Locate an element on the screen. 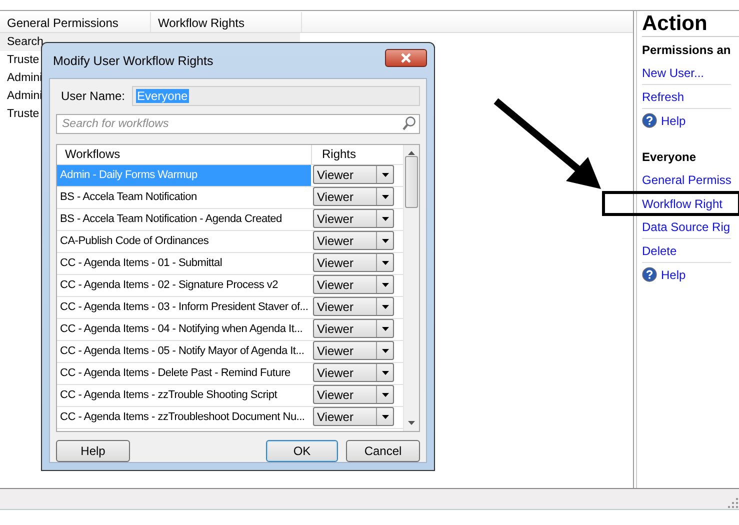 The width and height of the screenshot is (739, 525). search-icon is located at coordinates (409, 123).